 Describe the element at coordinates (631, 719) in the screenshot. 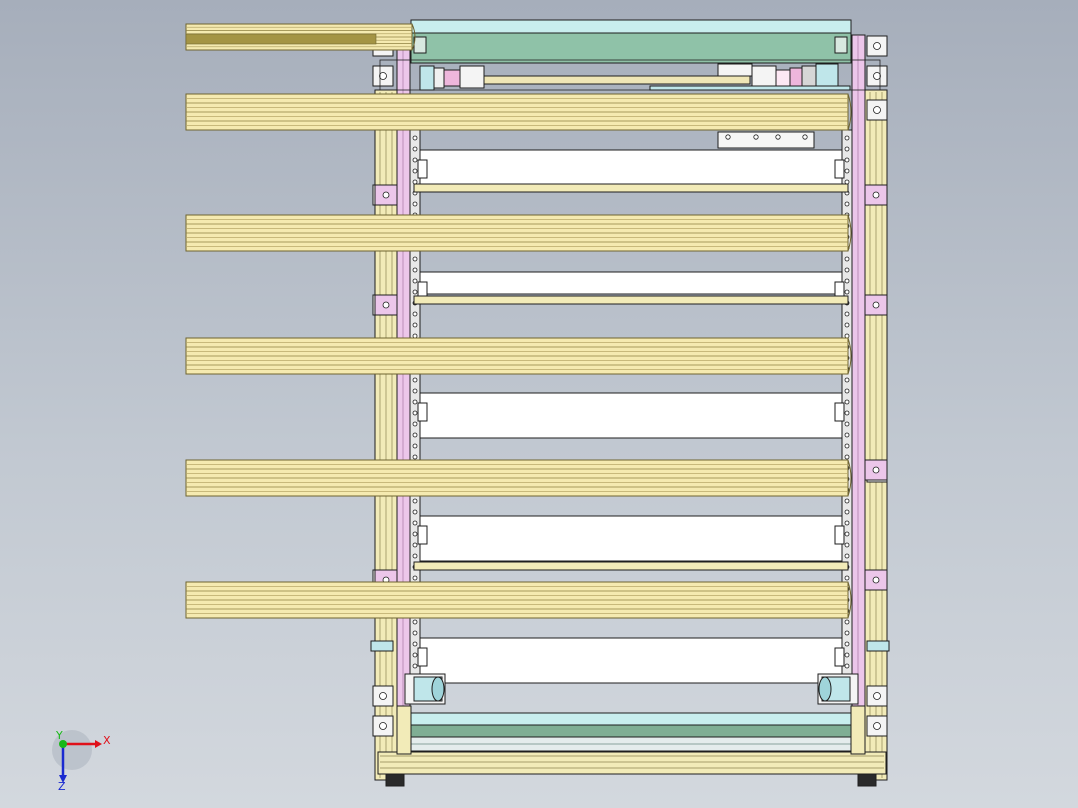

I see `bottom-cyan-panel` at that location.